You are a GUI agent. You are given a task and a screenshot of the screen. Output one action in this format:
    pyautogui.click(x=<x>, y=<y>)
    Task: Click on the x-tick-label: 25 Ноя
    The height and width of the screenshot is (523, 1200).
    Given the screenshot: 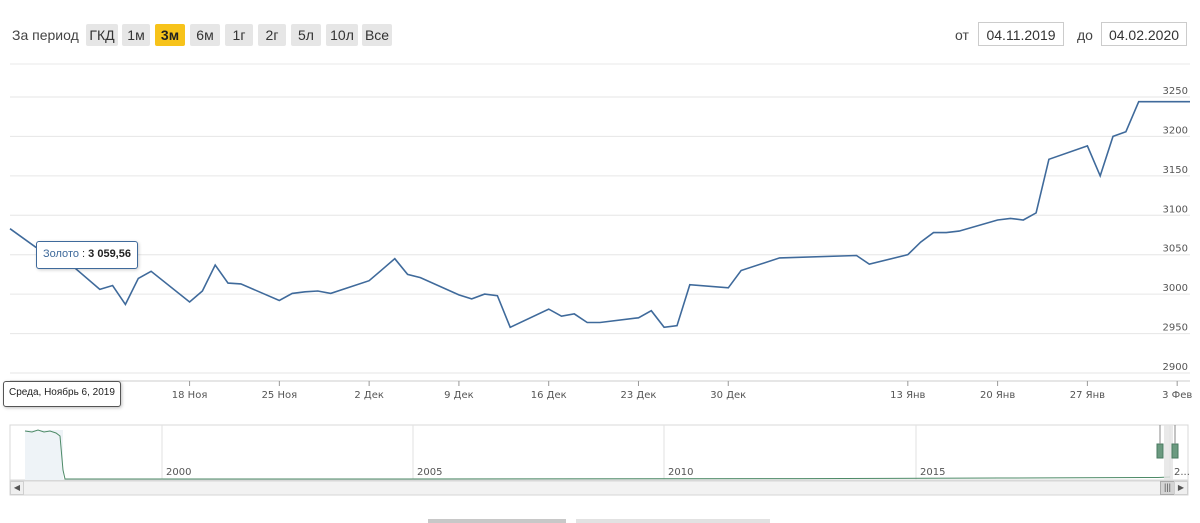 What is the action you would take?
    pyautogui.click(x=280, y=395)
    